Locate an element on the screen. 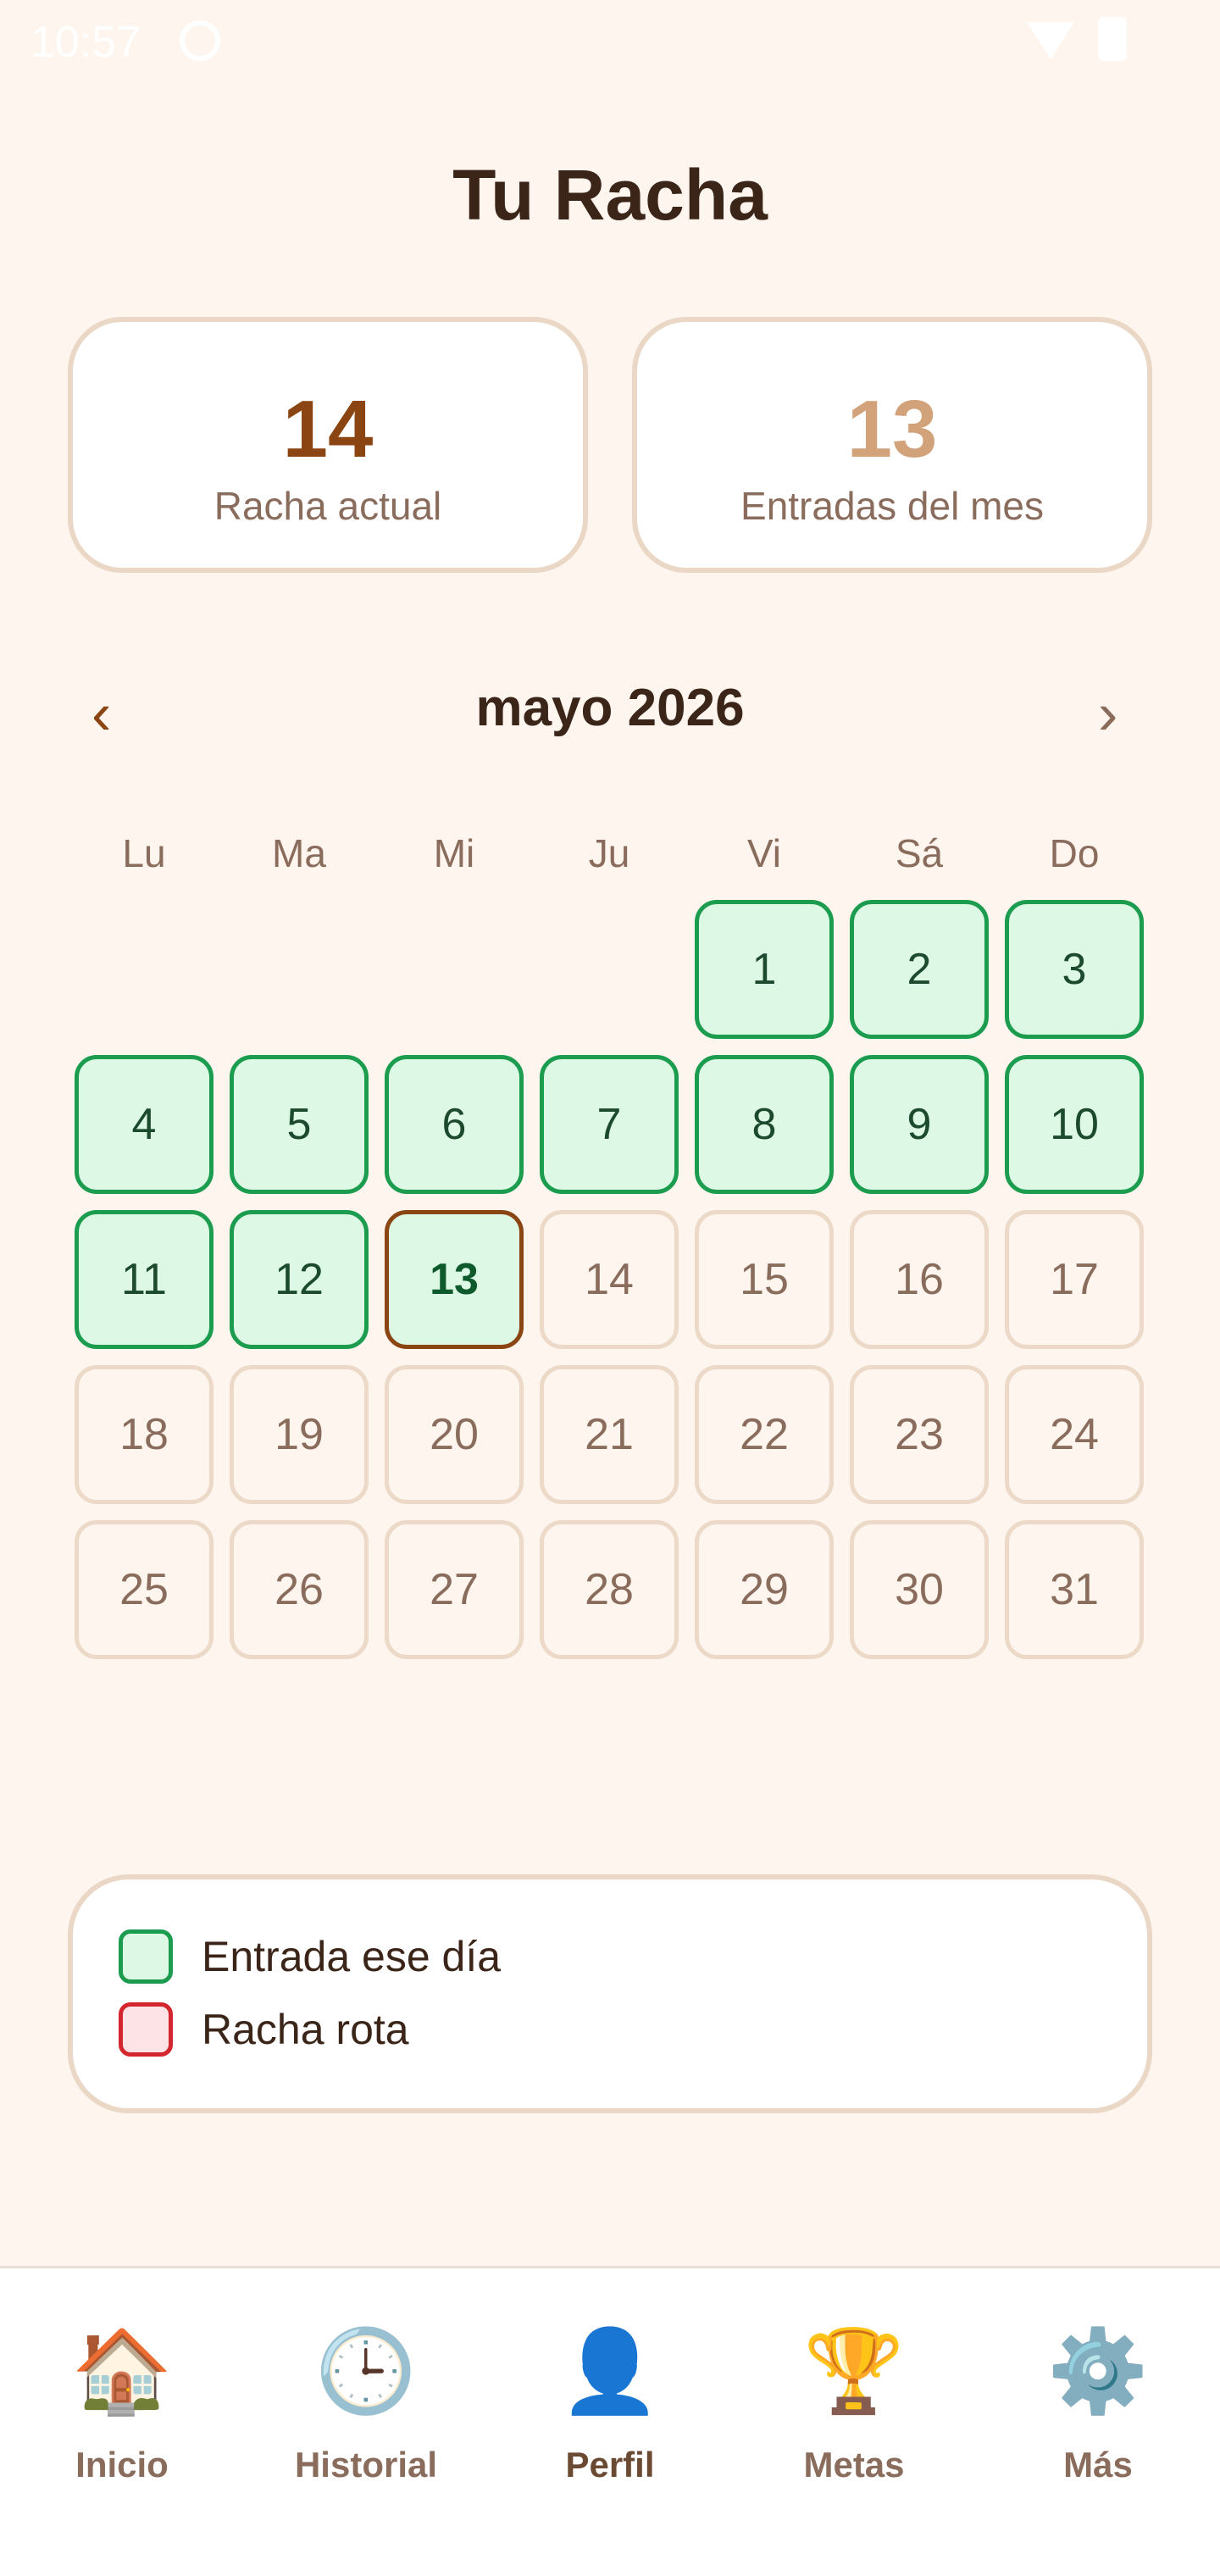  legend-card: Entrada ese día Racha rota is located at coordinates (610, 1993).